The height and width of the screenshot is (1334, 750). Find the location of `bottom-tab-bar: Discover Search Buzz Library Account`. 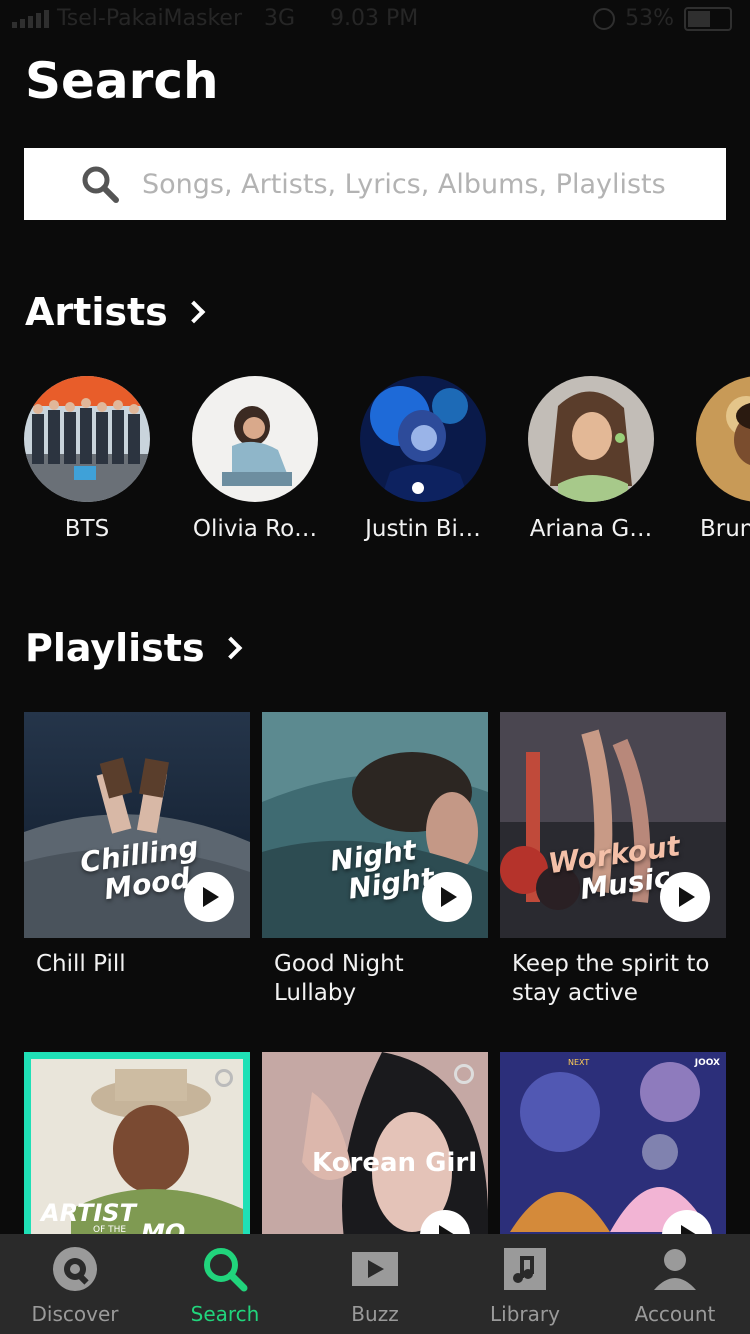

bottom-tab-bar: Discover Search Buzz Library Account is located at coordinates (375, 1284).